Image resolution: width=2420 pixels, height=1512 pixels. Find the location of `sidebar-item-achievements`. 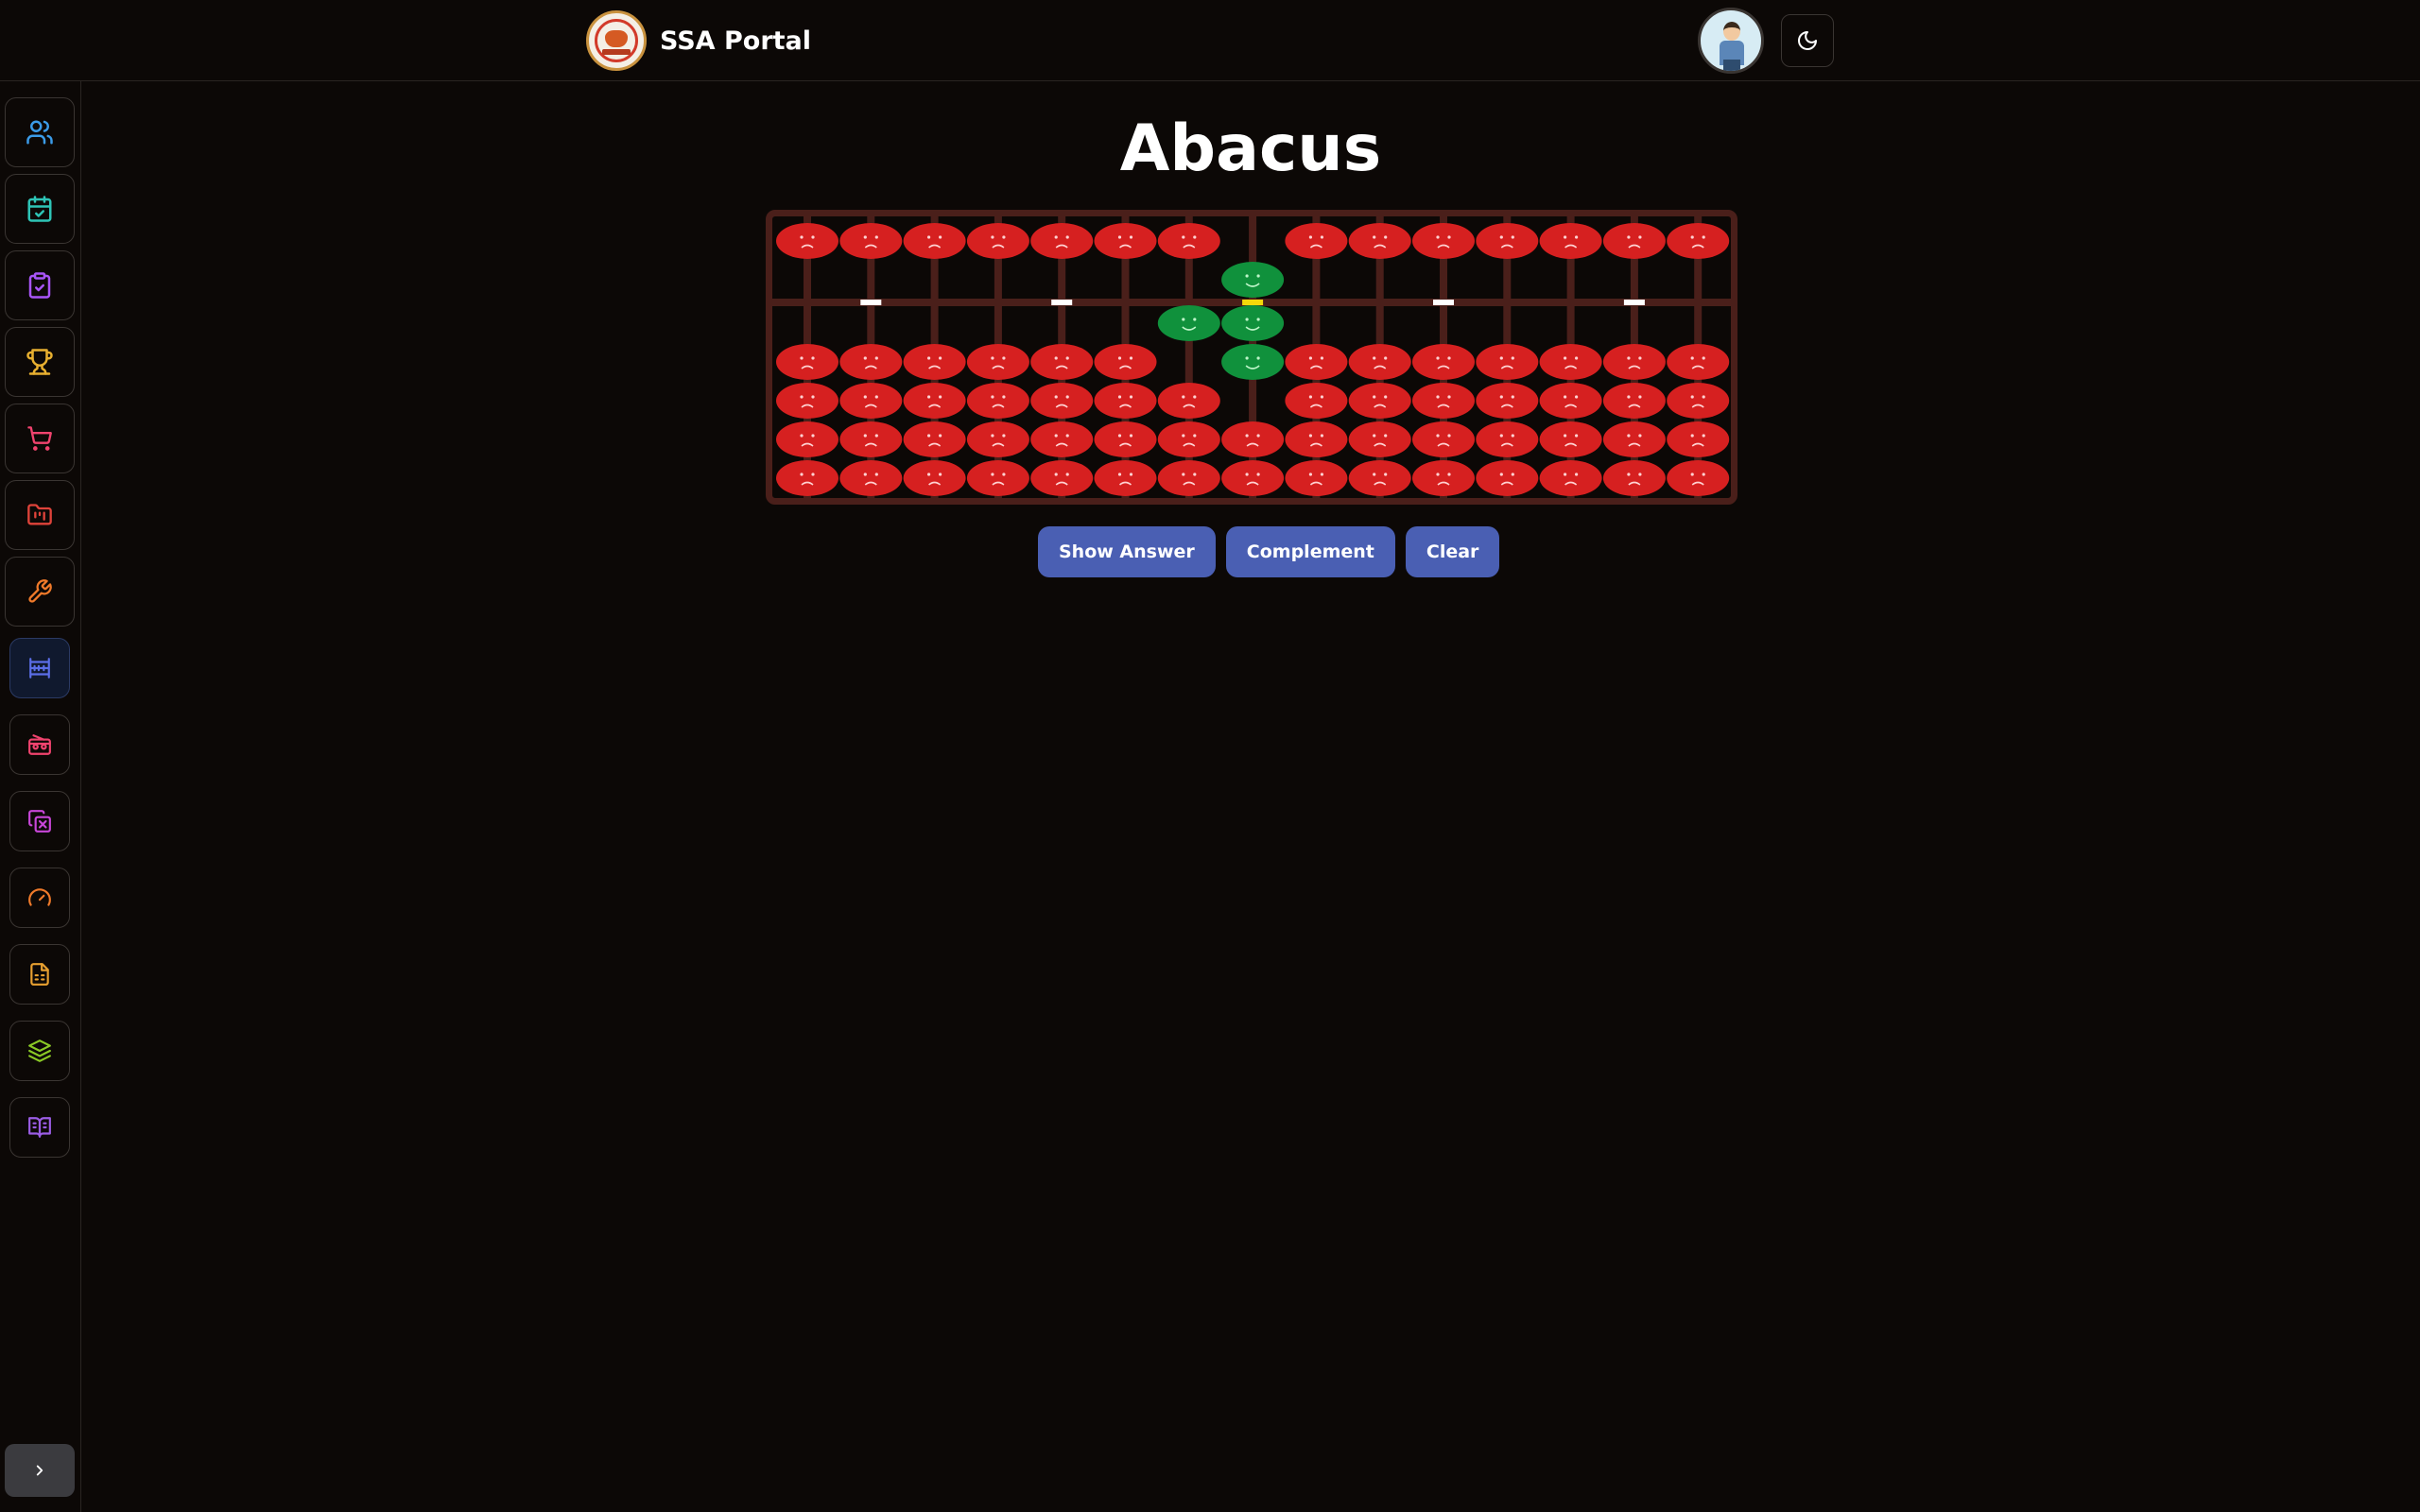

sidebar-item-achievements is located at coordinates (40, 362).